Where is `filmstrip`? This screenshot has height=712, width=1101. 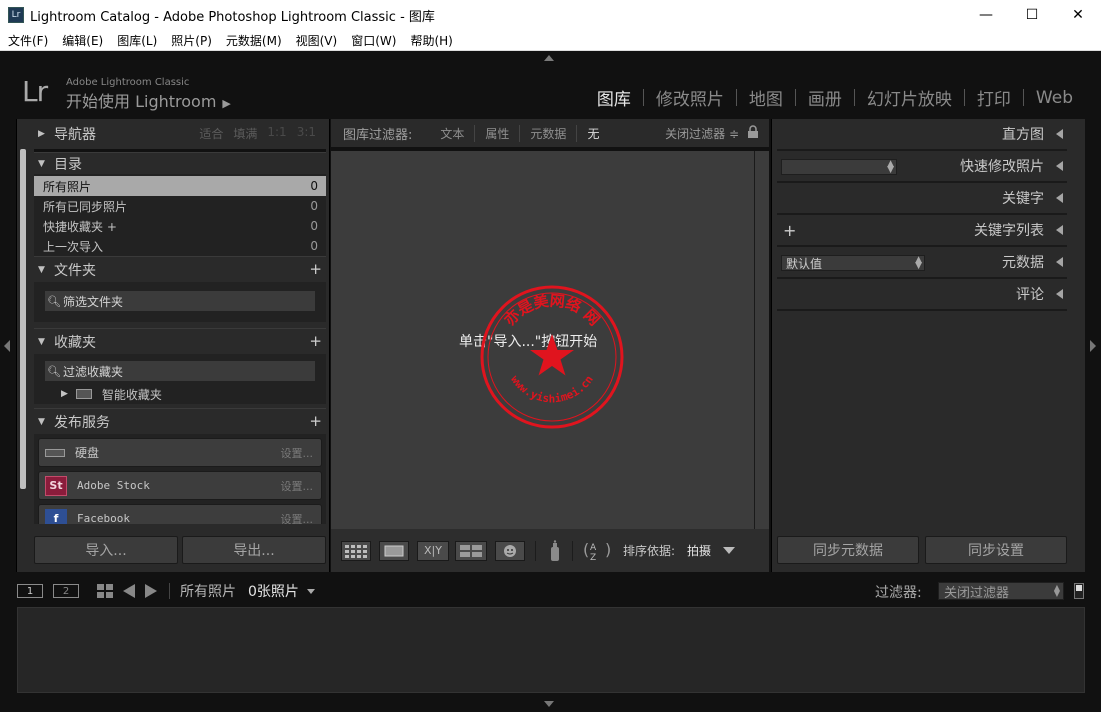
filmstrip is located at coordinates (551, 650).